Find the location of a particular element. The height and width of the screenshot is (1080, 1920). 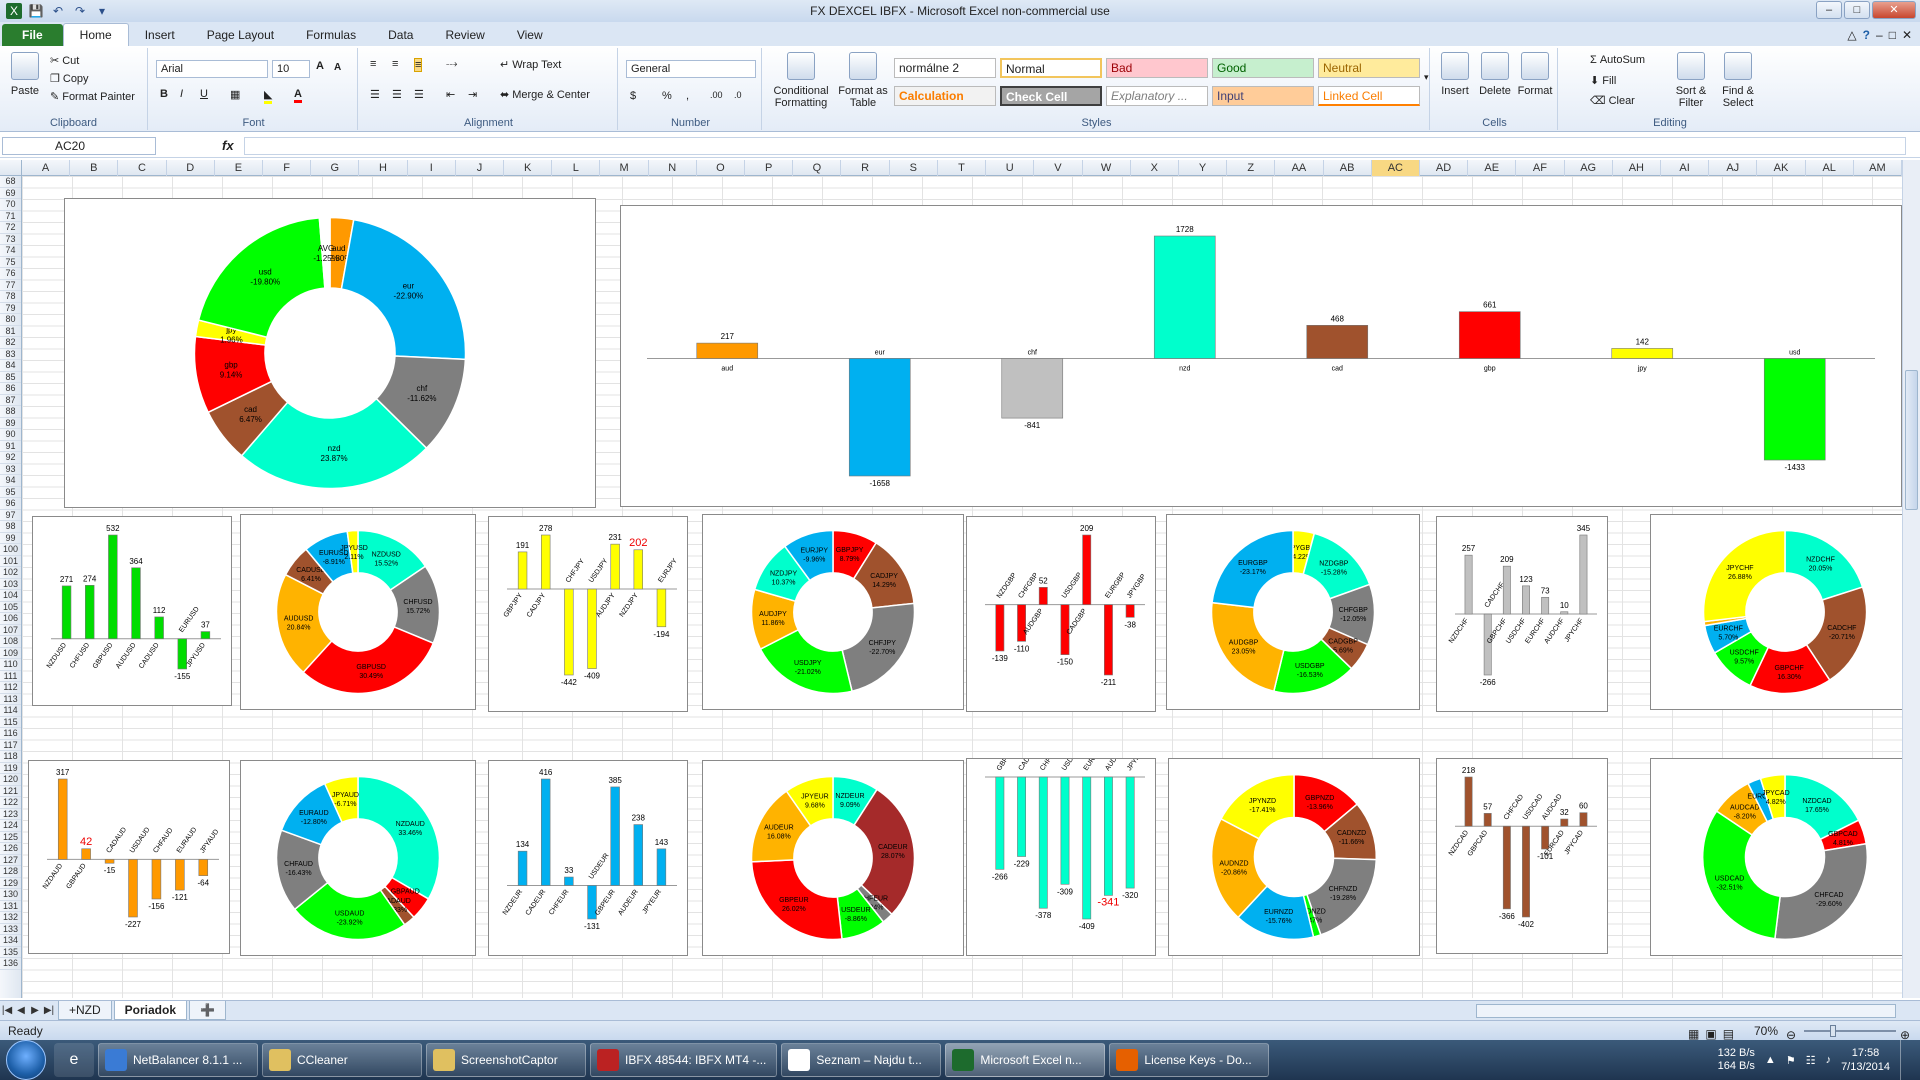

increase-decimal-button: .00 is located at coordinates (716, 95).